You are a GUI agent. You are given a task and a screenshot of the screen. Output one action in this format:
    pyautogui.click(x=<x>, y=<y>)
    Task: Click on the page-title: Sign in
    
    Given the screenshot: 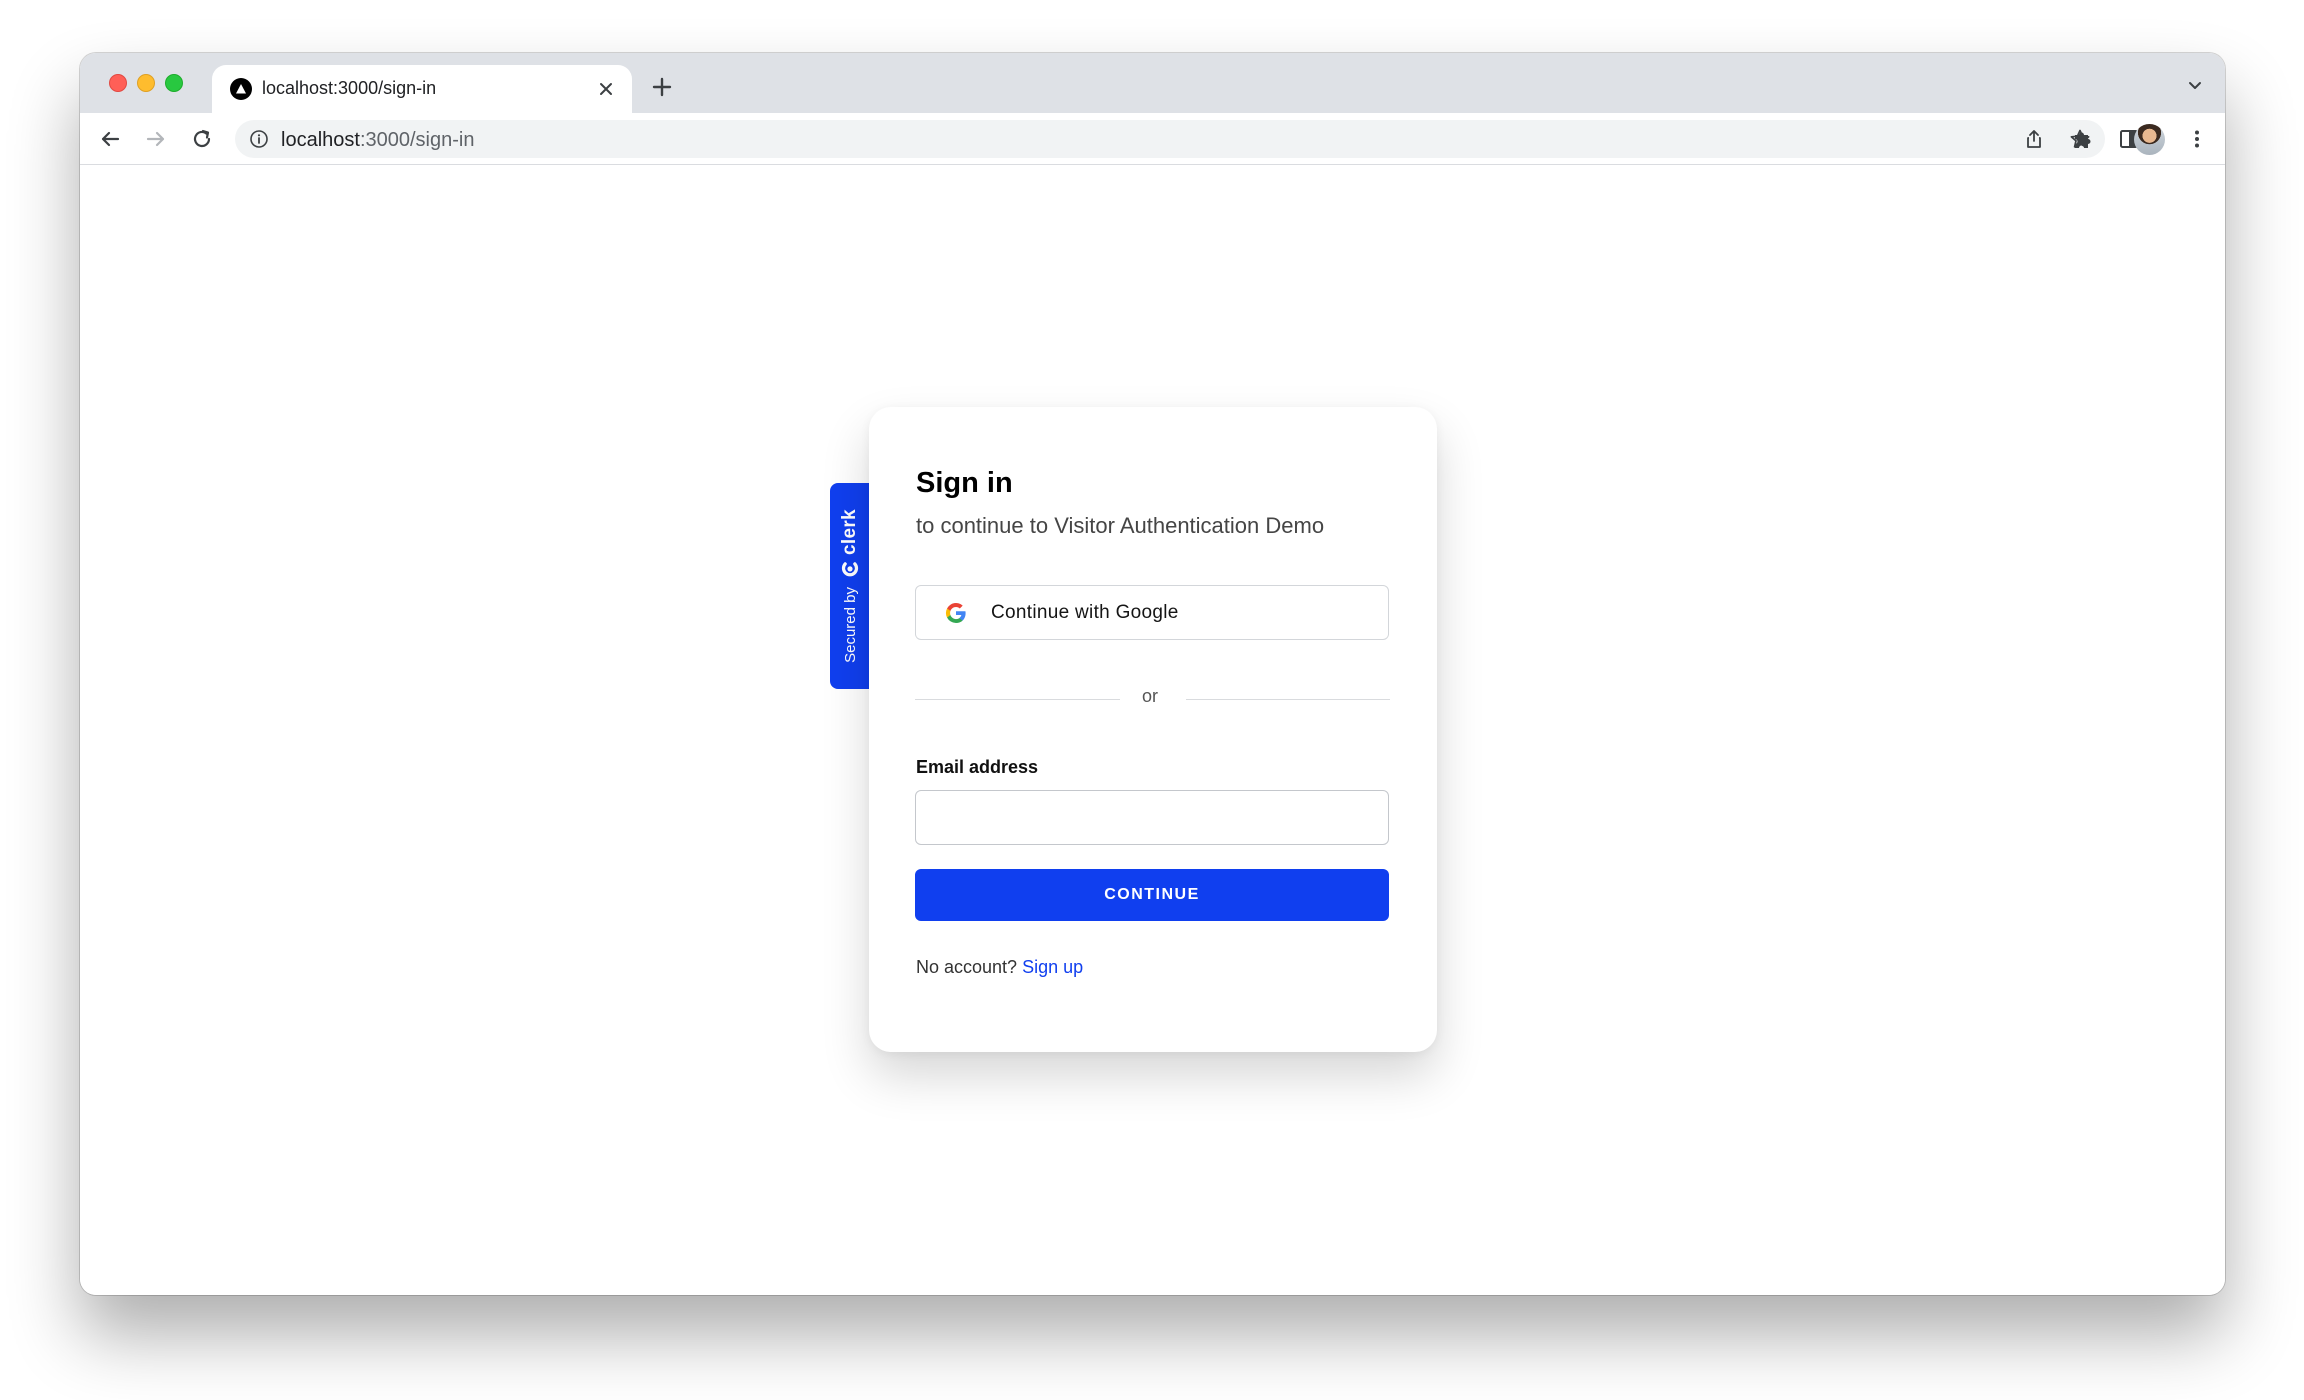 What is the action you would take?
    pyautogui.click(x=964, y=483)
    